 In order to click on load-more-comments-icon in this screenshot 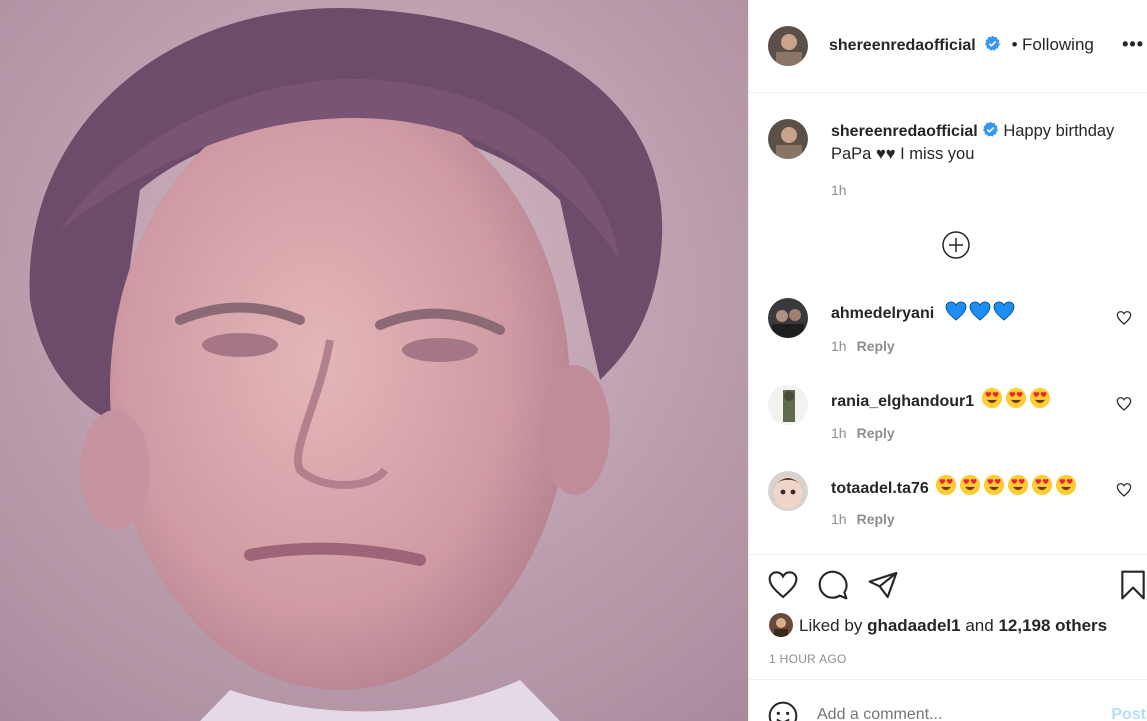, I will do `click(956, 245)`.